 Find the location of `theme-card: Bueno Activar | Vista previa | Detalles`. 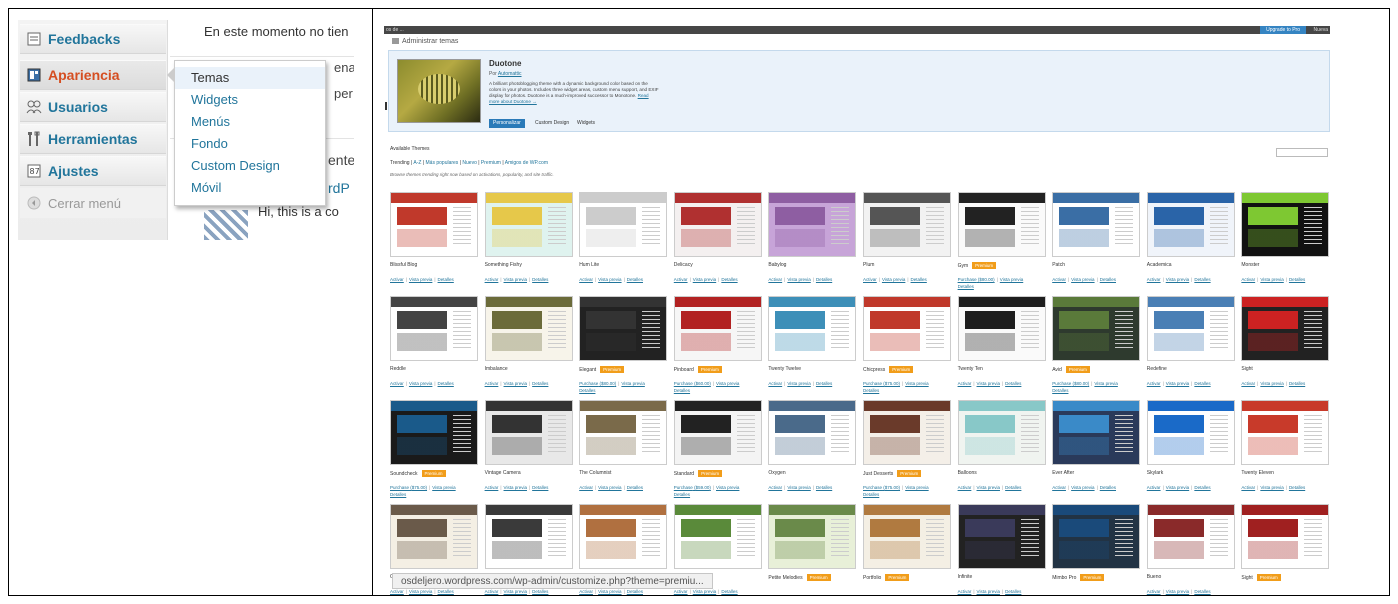

theme-card: Bueno Activar | Vista previa | Detalles is located at coordinates (1190, 553).